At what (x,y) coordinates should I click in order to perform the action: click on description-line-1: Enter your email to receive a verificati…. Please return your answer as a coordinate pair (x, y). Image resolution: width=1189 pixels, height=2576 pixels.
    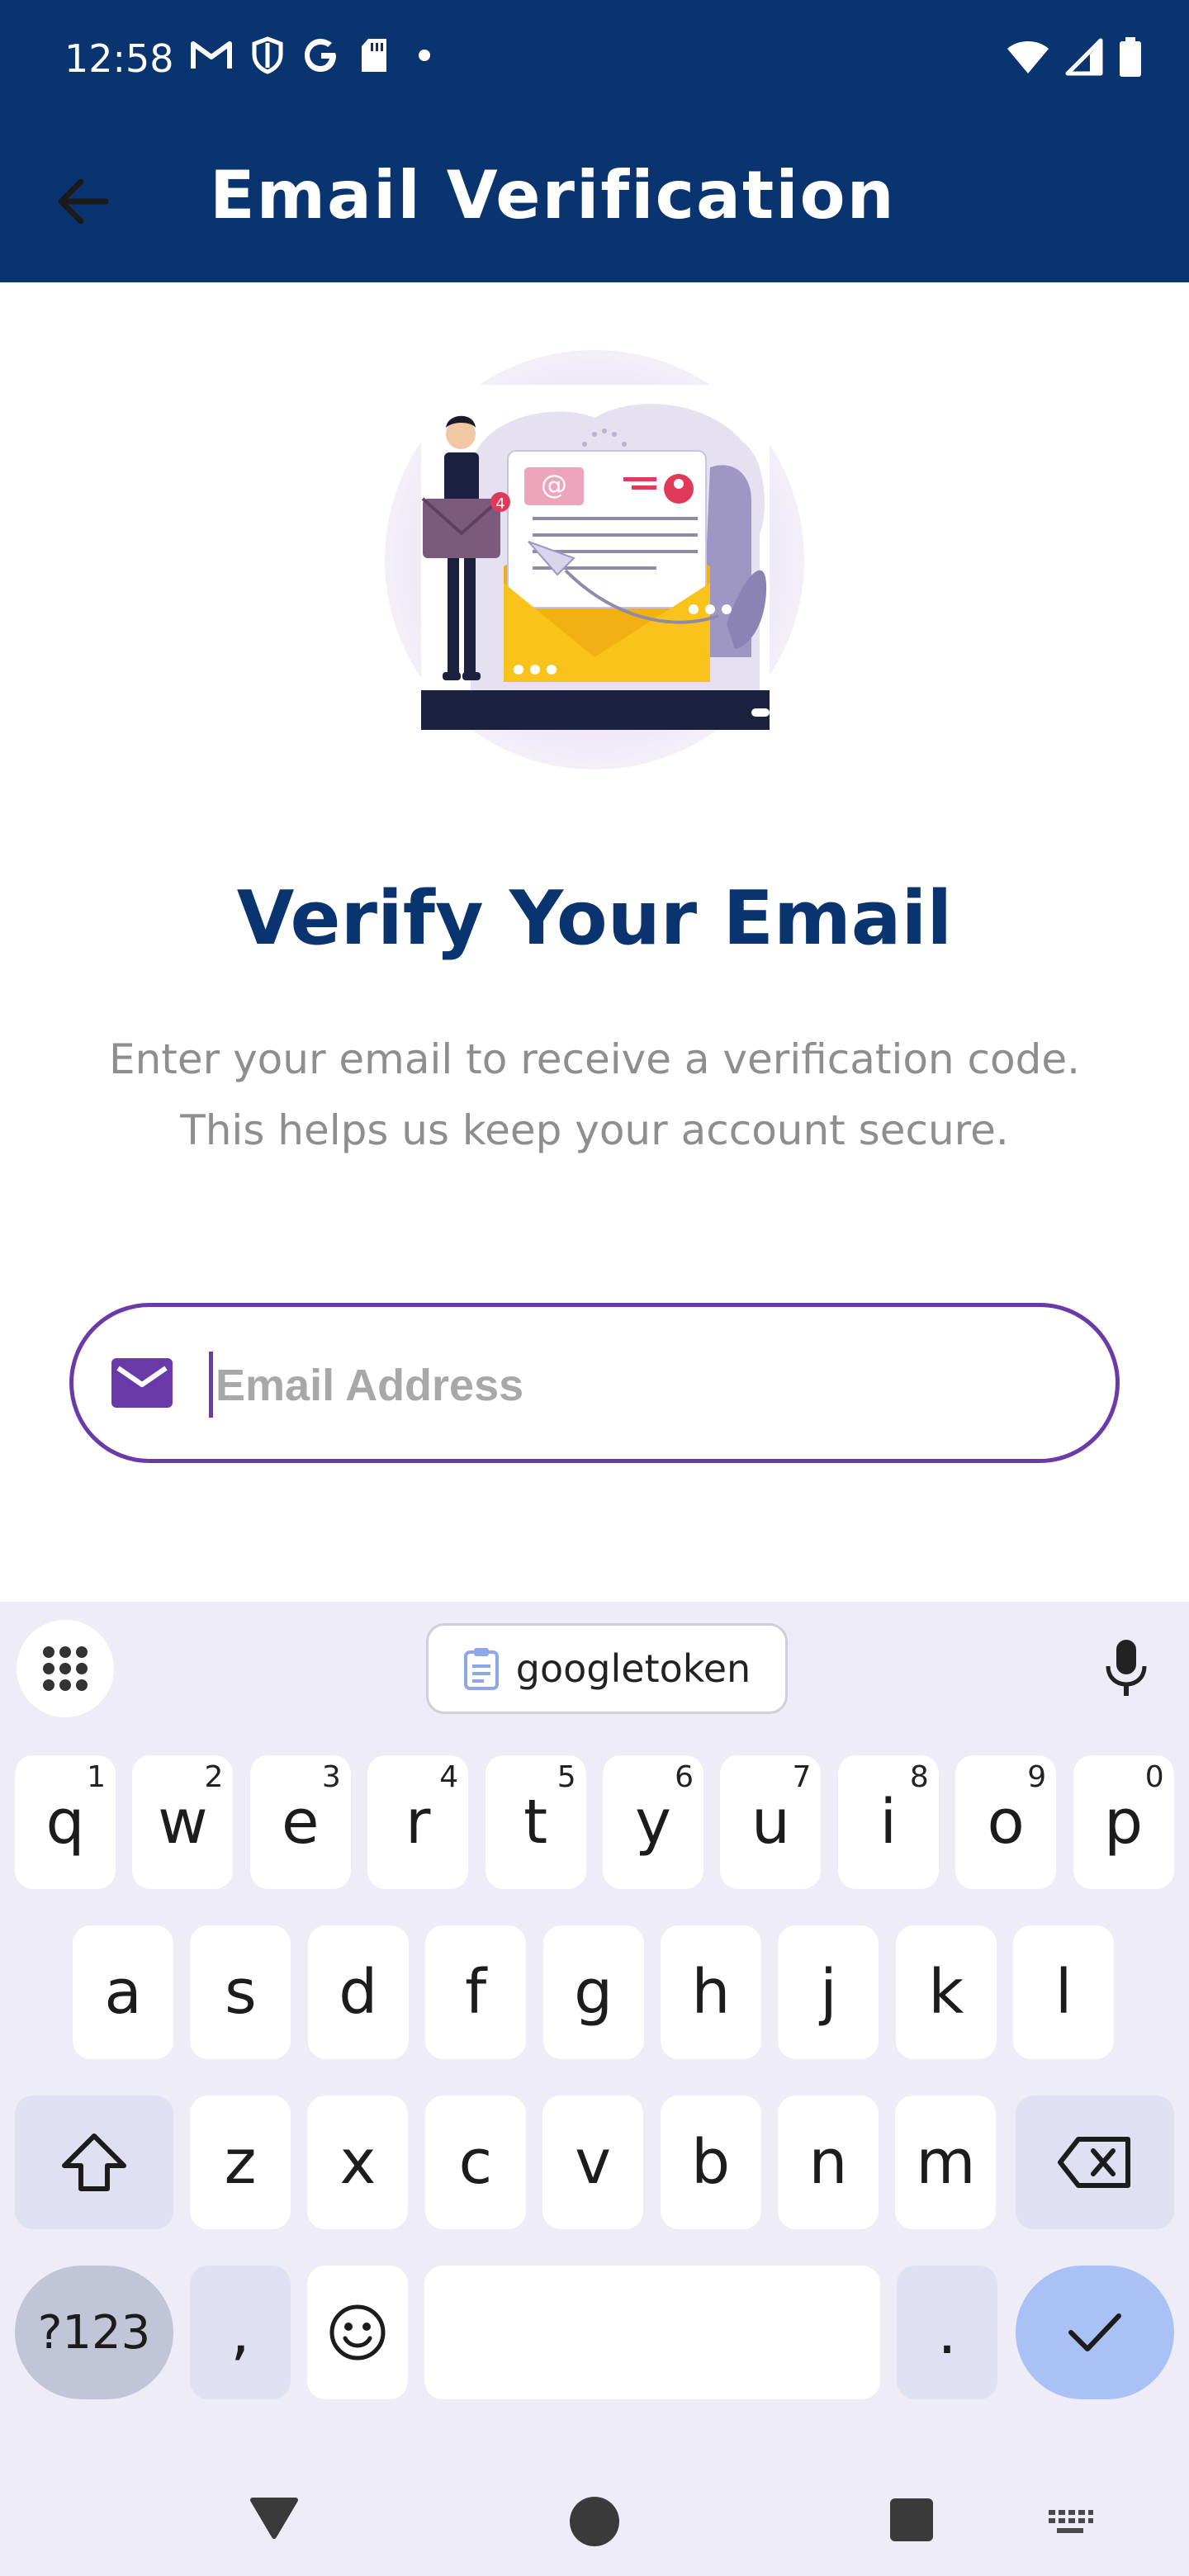
    Looking at the image, I should click on (594, 1059).